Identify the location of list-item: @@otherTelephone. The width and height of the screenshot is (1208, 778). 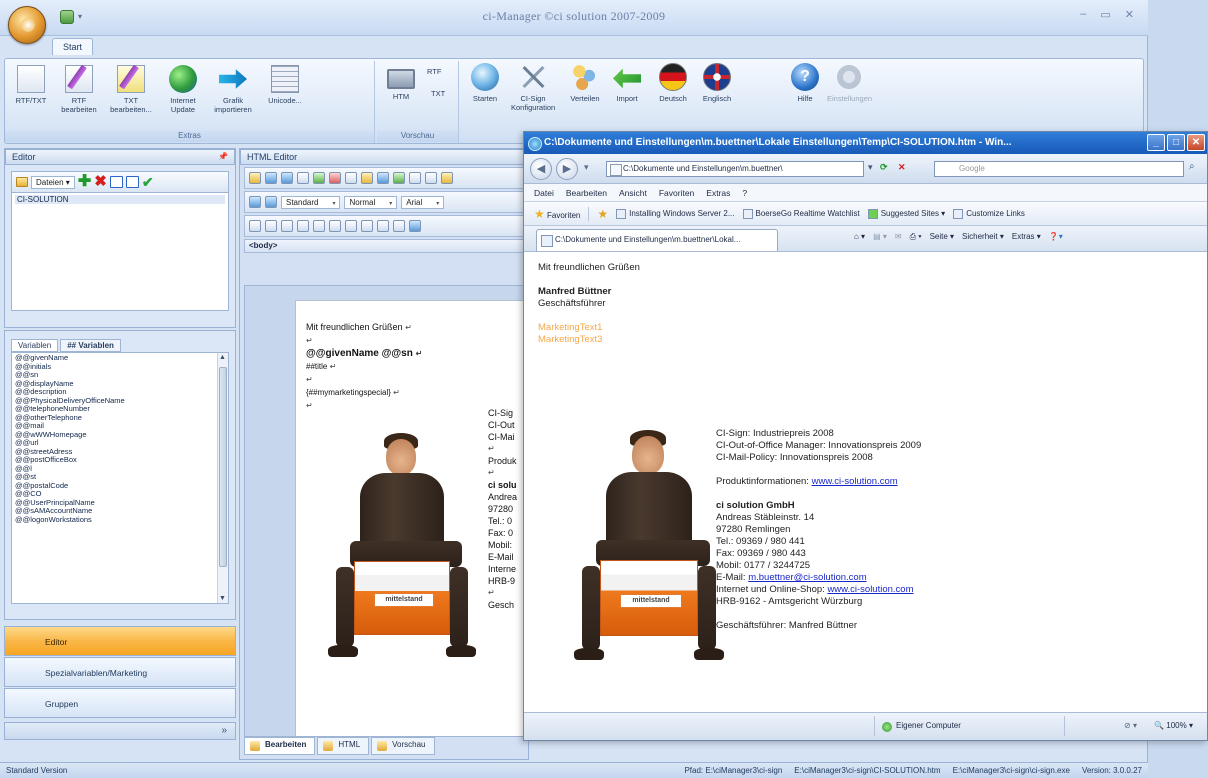
(120, 418).